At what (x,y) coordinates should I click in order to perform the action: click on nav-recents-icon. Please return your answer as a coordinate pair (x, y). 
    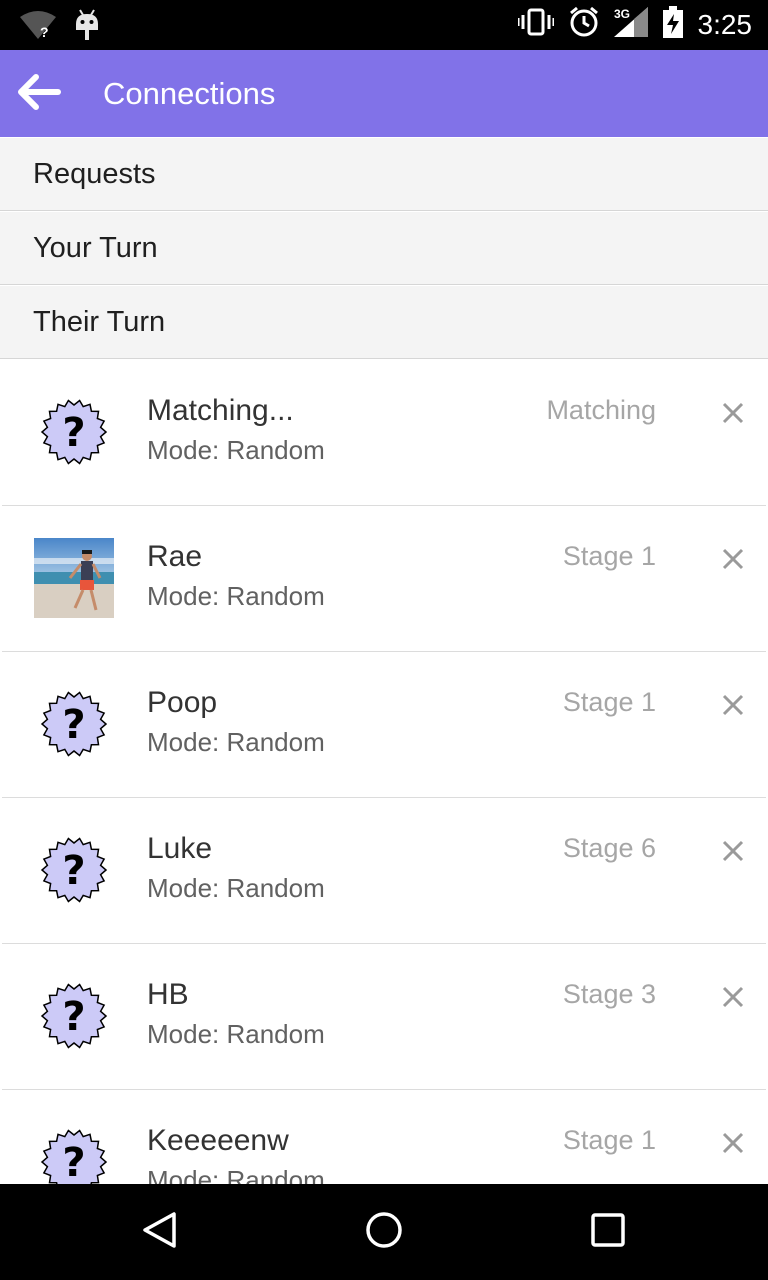
    Looking at the image, I should click on (608, 1232).